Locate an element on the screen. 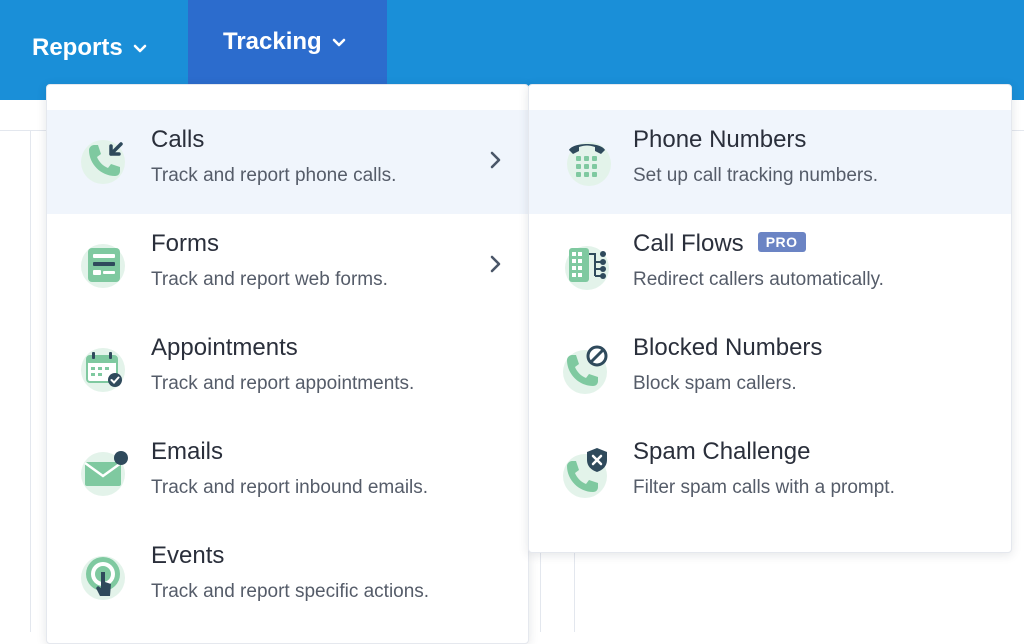  menu-item-calls: Calls Track and report phone calls. is located at coordinates (287, 162).